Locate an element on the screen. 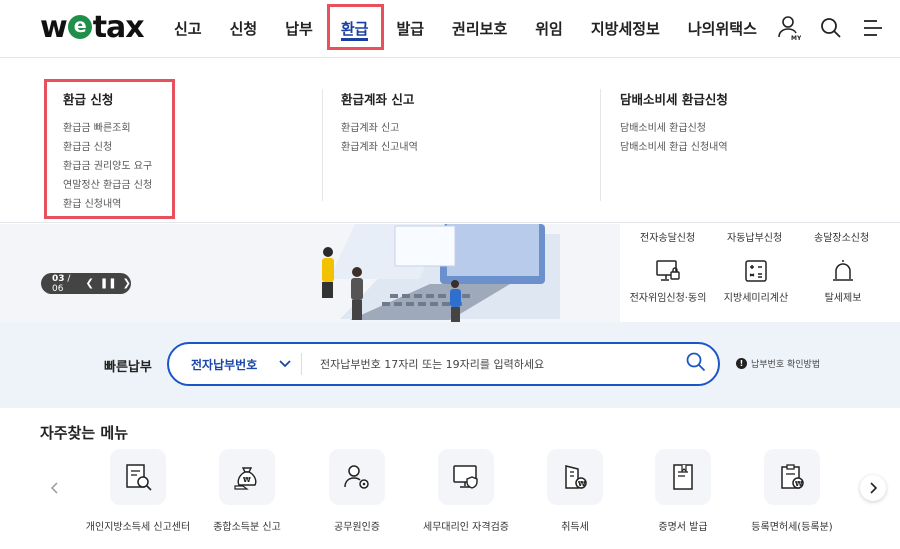 This screenshot has height=549, width=900. quick-pay-search-button is located at coordinates (696, 364).